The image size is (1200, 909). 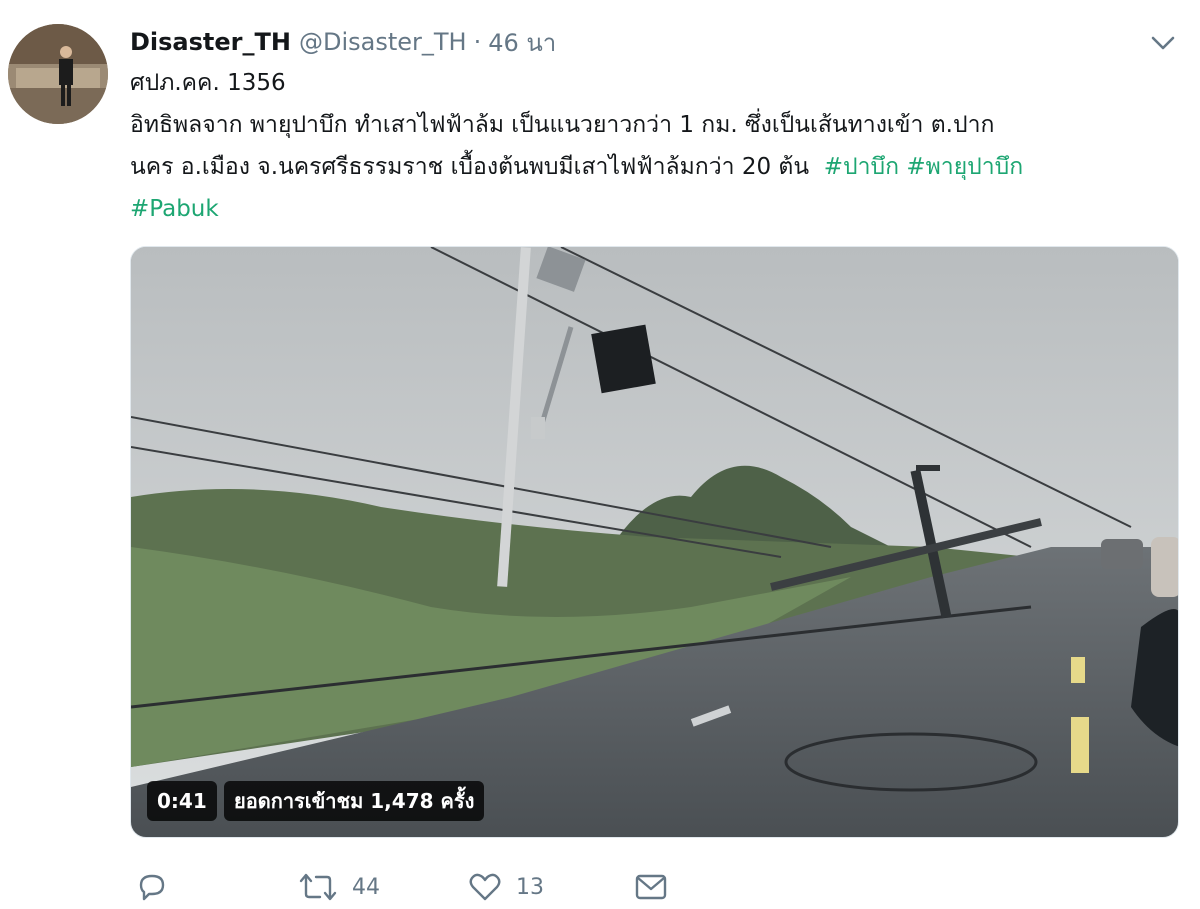 What do you see at coordinates (485, 887) in the screenshot?
I see `like-icon` at bounding box center [485, 887].